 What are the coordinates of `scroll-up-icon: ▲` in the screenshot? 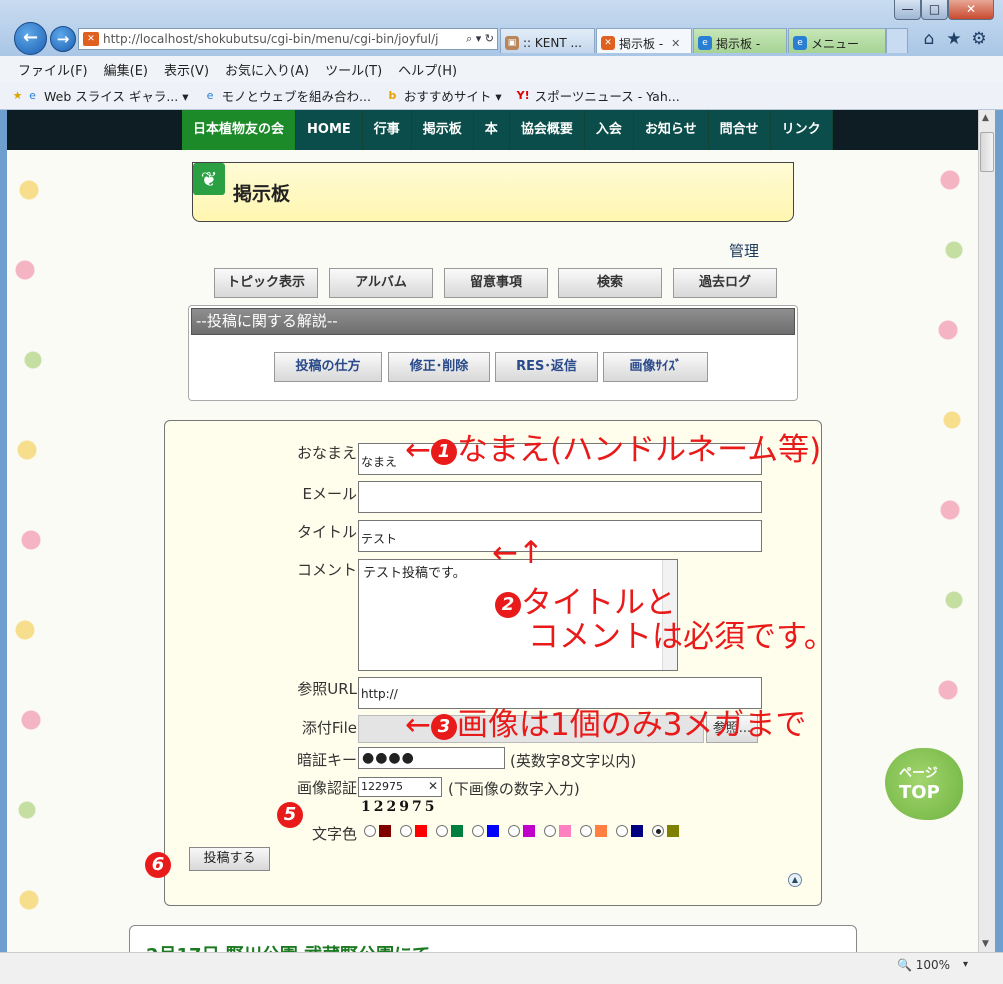 It's located at (795, 880).